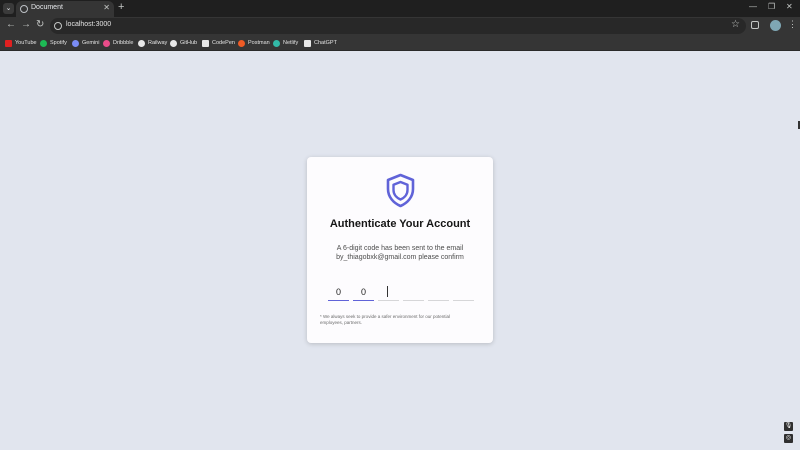 The width and height of the screenshot is (800, 450). Describe the element at coordinates (40, 24) in the screenshot. I see `reload-icon: ↻` at that location.